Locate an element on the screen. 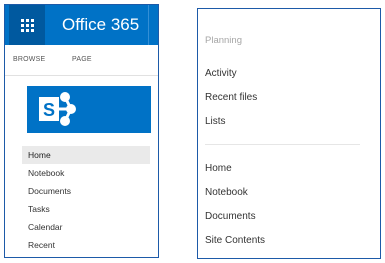  left-nav-item-calendar: Calendar is located at coordinates (86, 227).